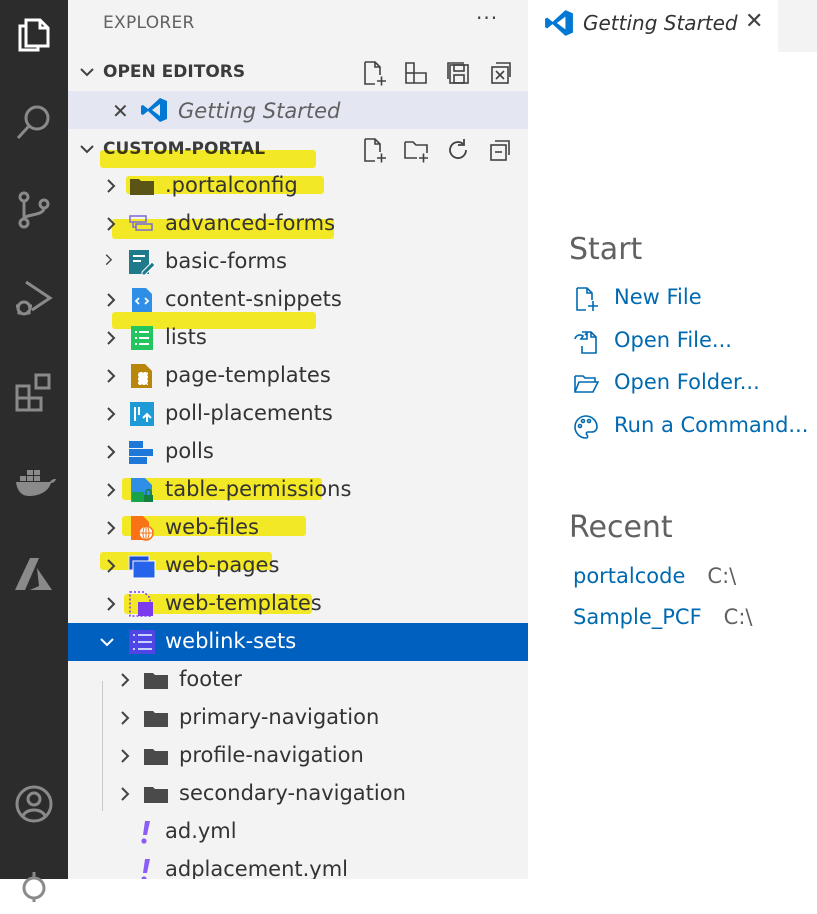  I want to click on open-editor-getting-started: ✕ Getting Started, so click(298, 110).